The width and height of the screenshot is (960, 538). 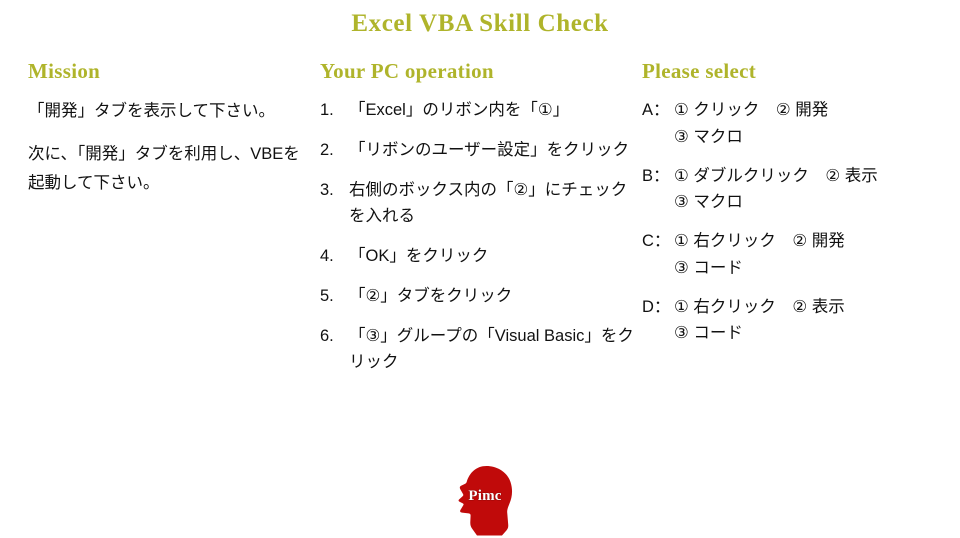 I want to click on choice-option-b: B： ① ダブルクリック ② 表示 ③ マクロ, so click(x=792, y=189).